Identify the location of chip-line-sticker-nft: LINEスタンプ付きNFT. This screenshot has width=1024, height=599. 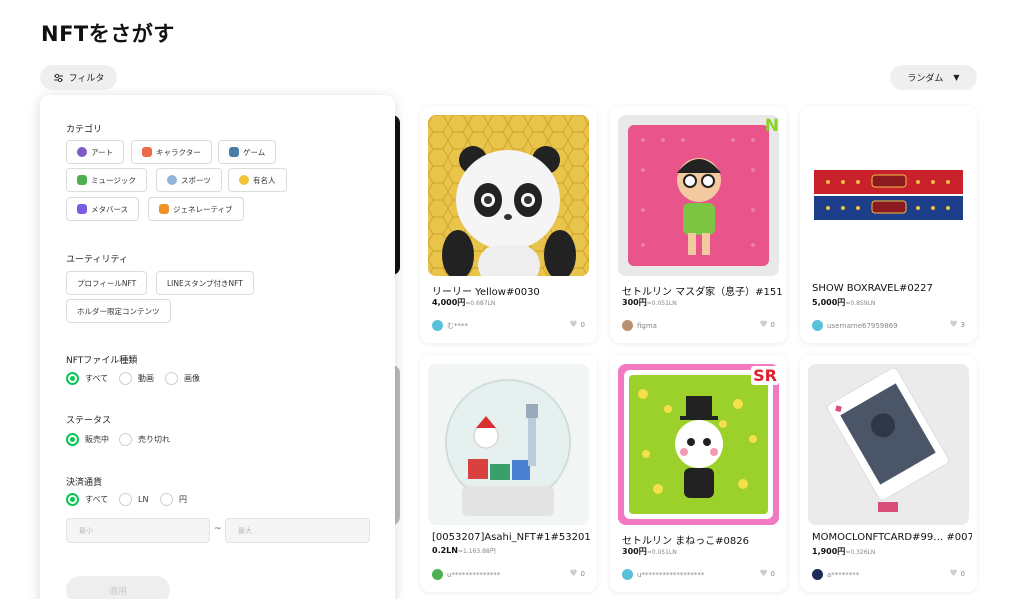
(205, 283).